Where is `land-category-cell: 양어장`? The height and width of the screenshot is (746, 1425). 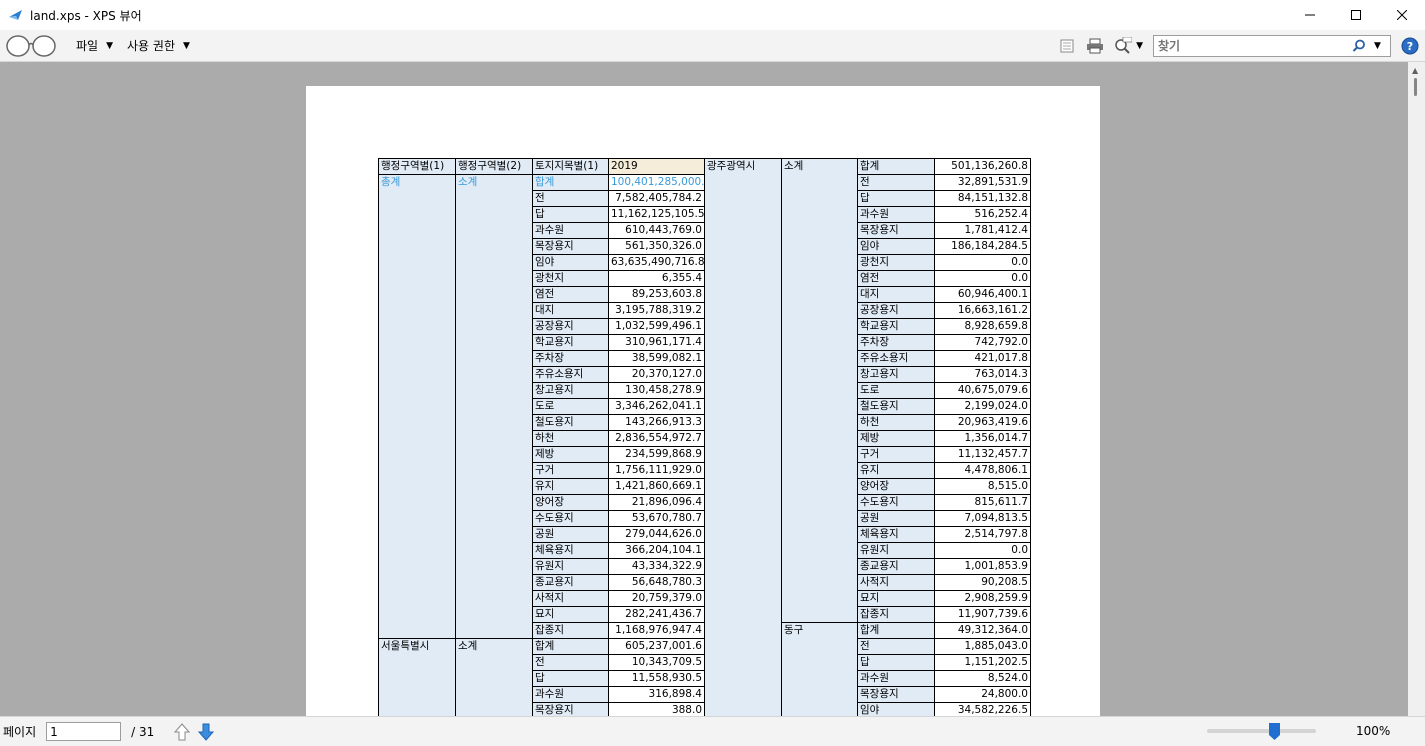 land-category-cell: 양어장 is located at coordinates (570, 502).